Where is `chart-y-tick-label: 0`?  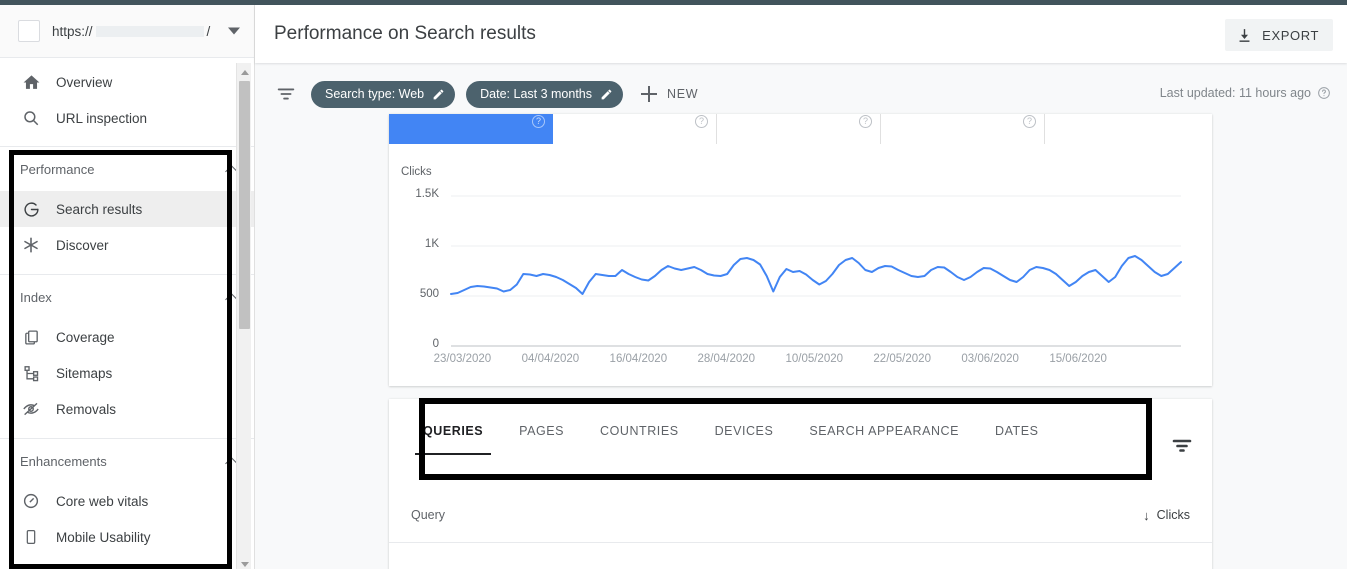 chart-y-tick-label: 0 is located at coordinates (435, 344).